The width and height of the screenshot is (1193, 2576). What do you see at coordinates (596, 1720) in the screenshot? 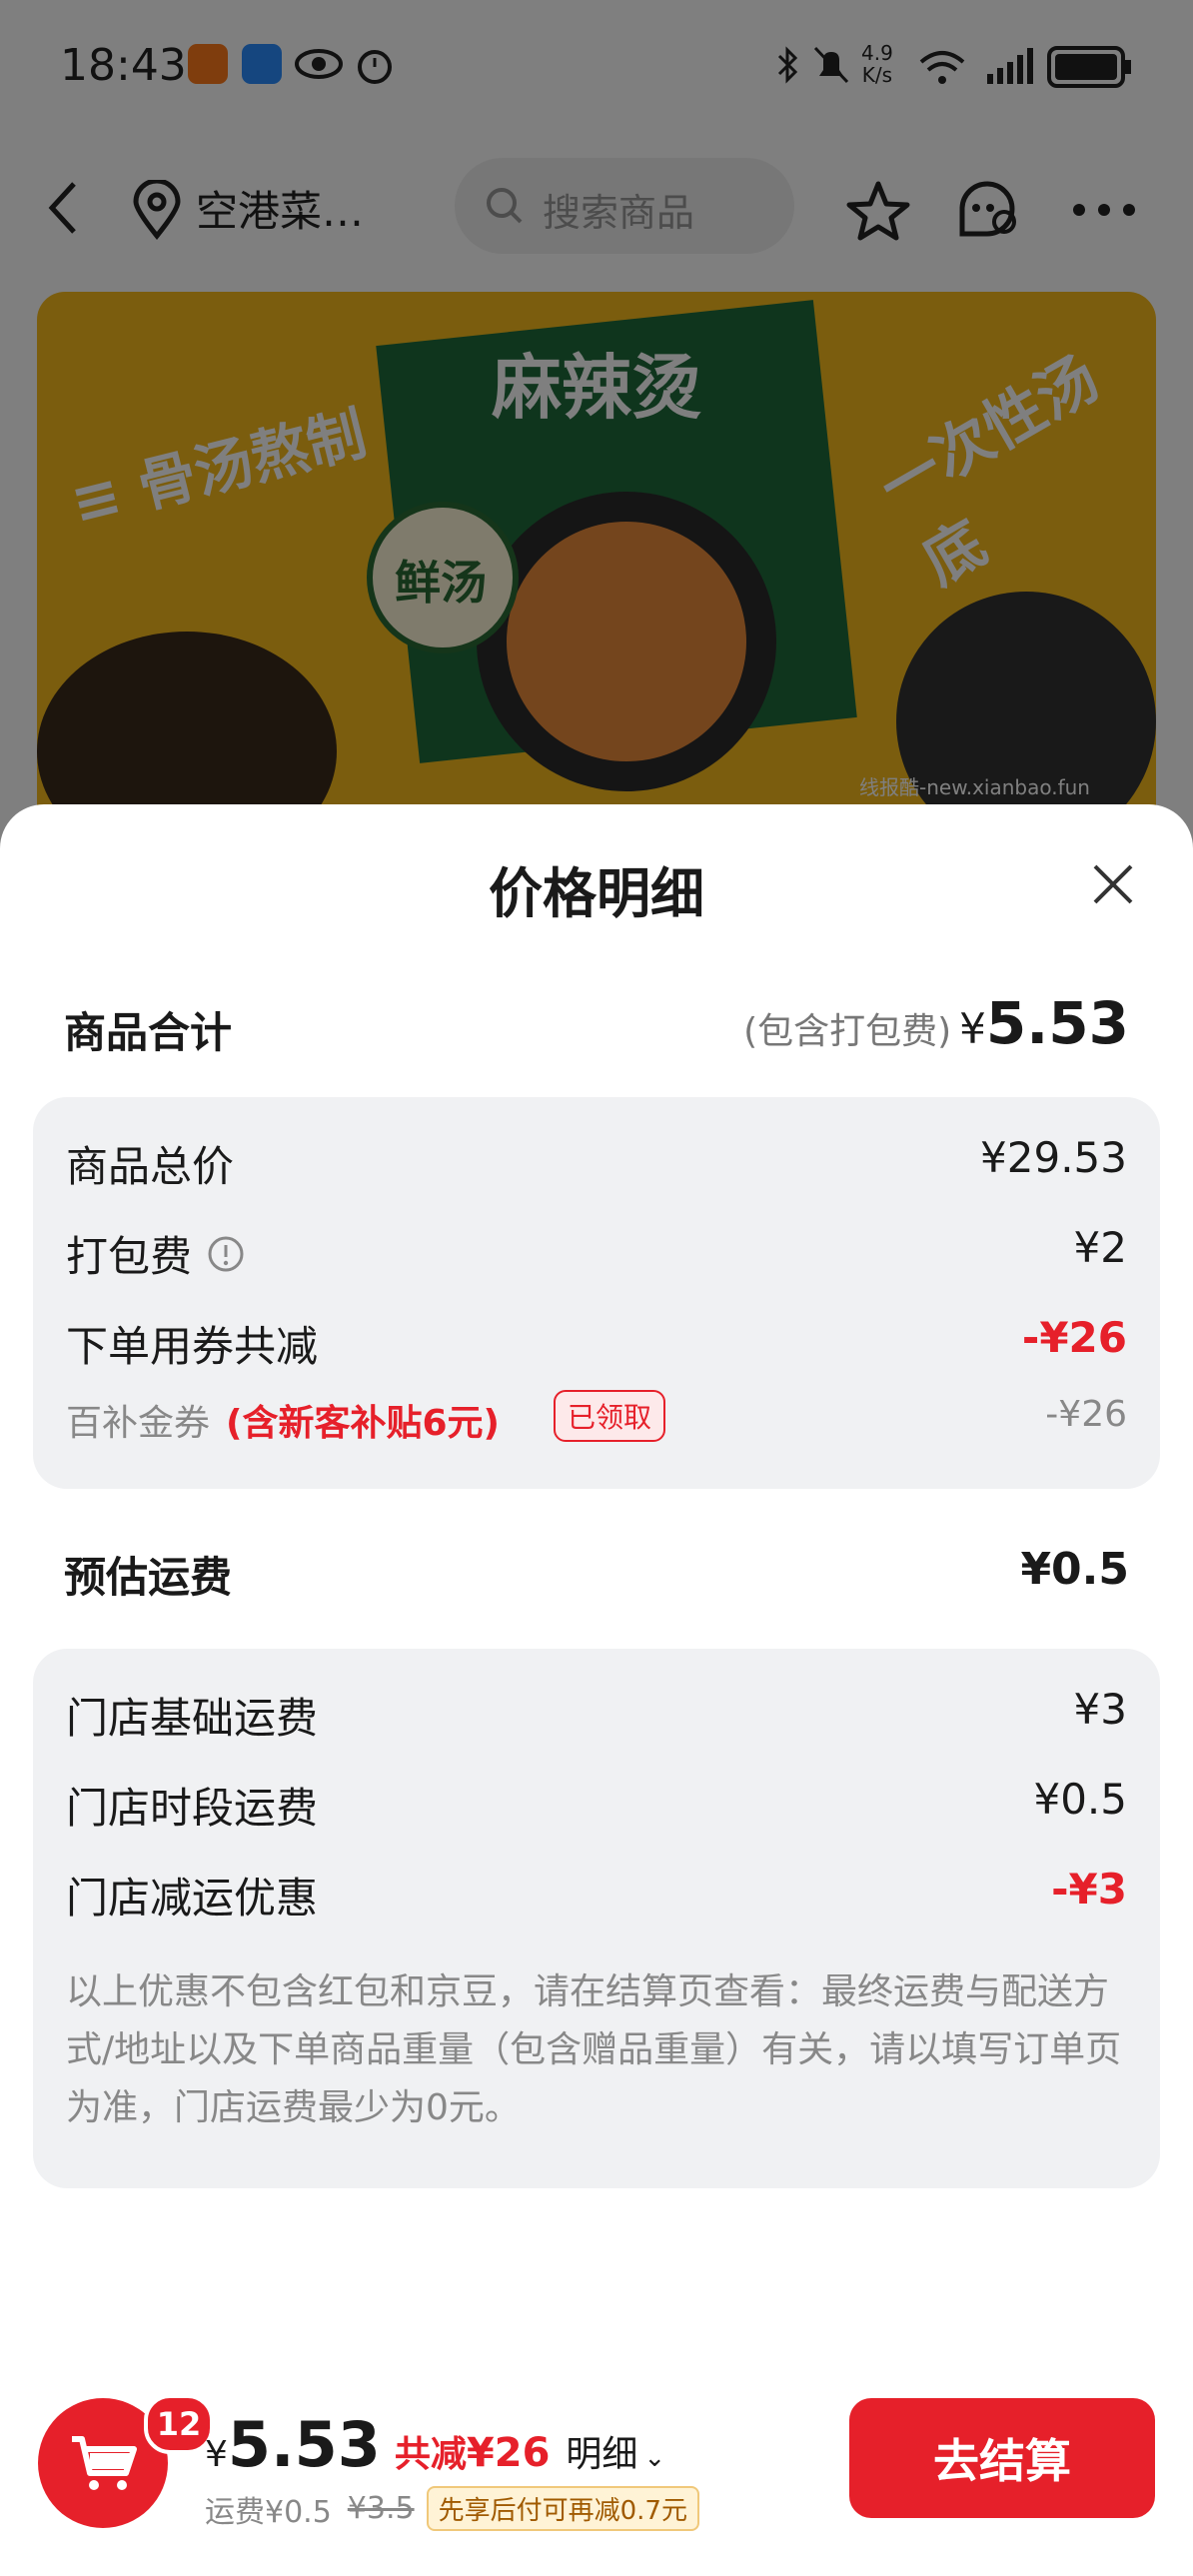
I see `breakdown-row: 门店基础运费 ¥3` at bounding box center [596, 1720].